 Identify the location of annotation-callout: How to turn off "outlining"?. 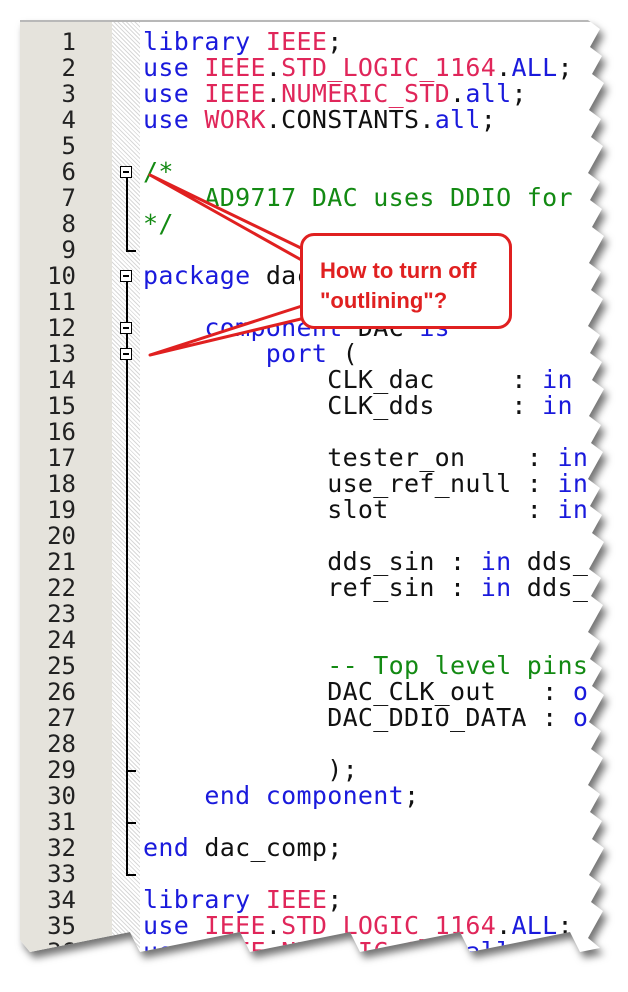
(406, 281).